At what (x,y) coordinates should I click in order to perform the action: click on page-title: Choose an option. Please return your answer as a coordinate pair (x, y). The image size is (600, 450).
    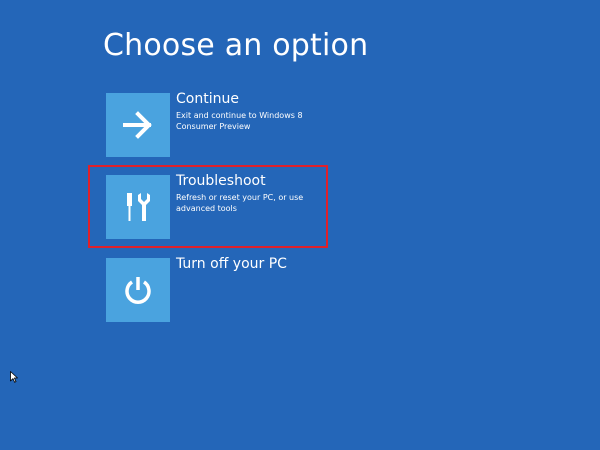
    Looking at the image, I should click on (236, 45).